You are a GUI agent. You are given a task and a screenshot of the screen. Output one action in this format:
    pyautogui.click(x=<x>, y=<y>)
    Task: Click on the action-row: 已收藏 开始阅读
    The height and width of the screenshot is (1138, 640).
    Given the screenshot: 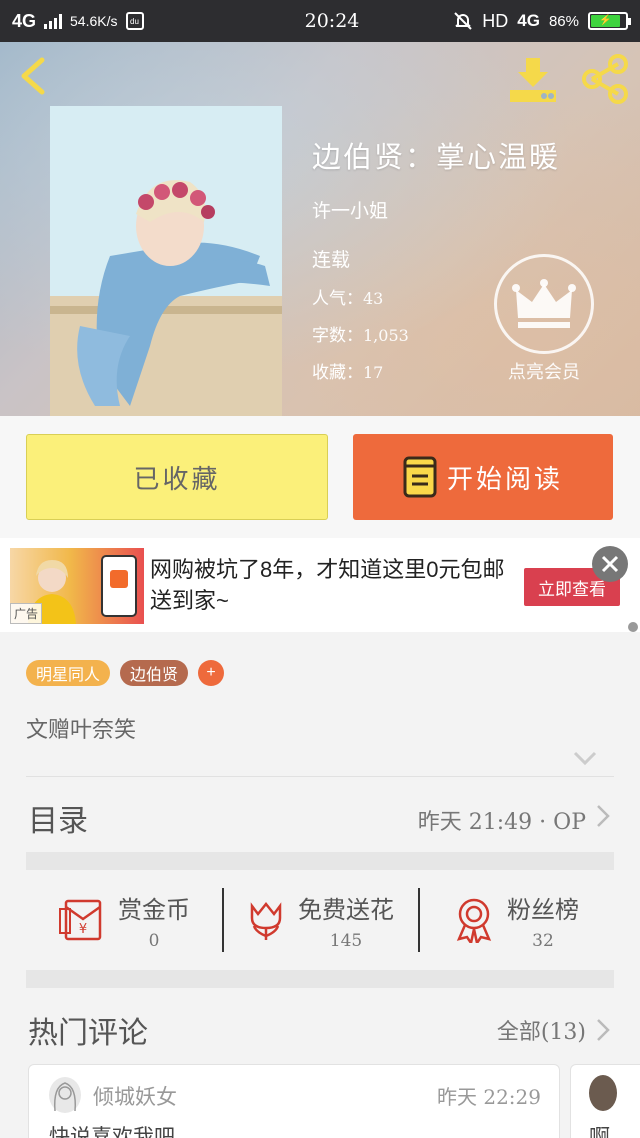 What is the action you would take?
    pyautogui.click(x=320, y=477)
    